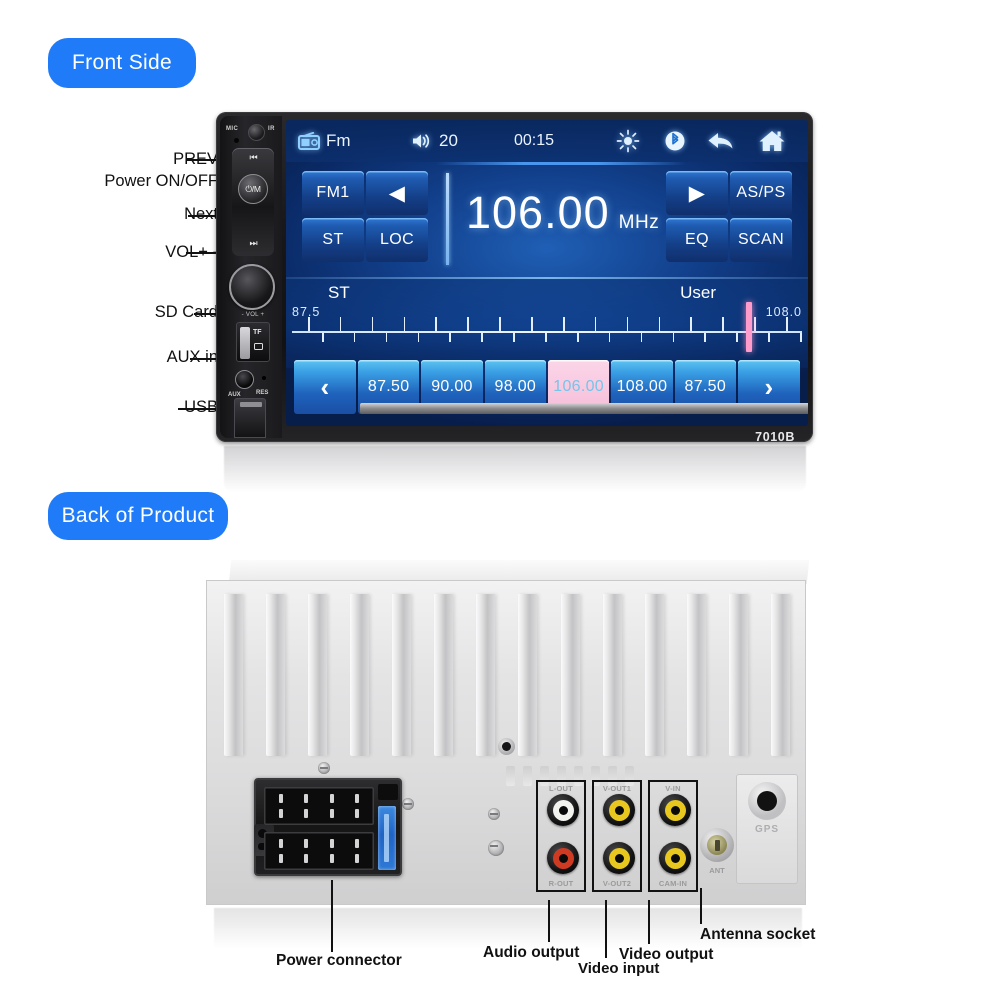 This screenshot has height=1000, width=1000. I want to click on band-label: FM1, so click(333, 192).